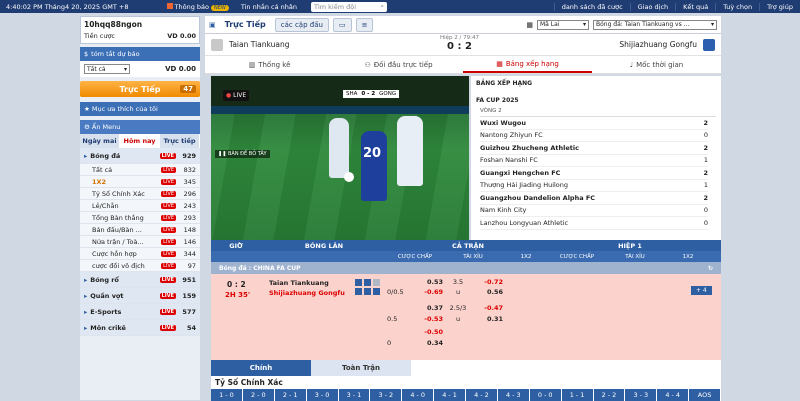 The width and height of the screenshot is (800, 401). Describe the element at coordinates (140, 230) in the screenshot. I see `market-item: Bán đấu/Bàn ... LIVE 148` at that location.